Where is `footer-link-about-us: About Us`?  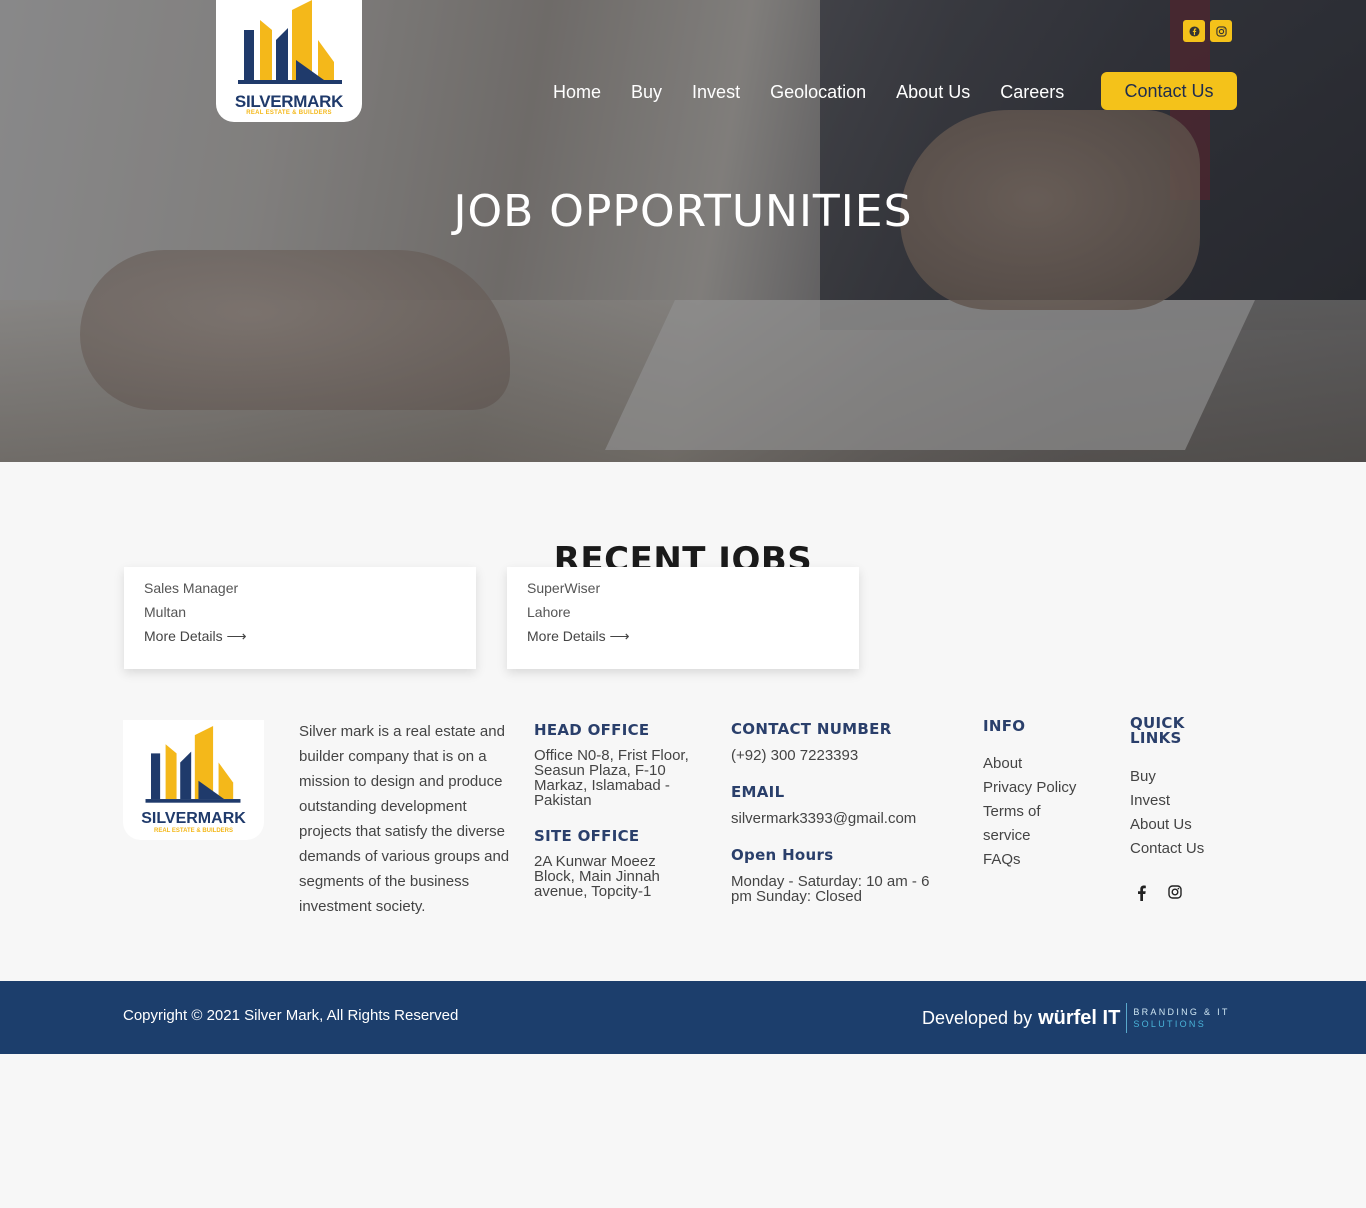
footer-link-about-us: About Us is located at coordinates (1185, 825).